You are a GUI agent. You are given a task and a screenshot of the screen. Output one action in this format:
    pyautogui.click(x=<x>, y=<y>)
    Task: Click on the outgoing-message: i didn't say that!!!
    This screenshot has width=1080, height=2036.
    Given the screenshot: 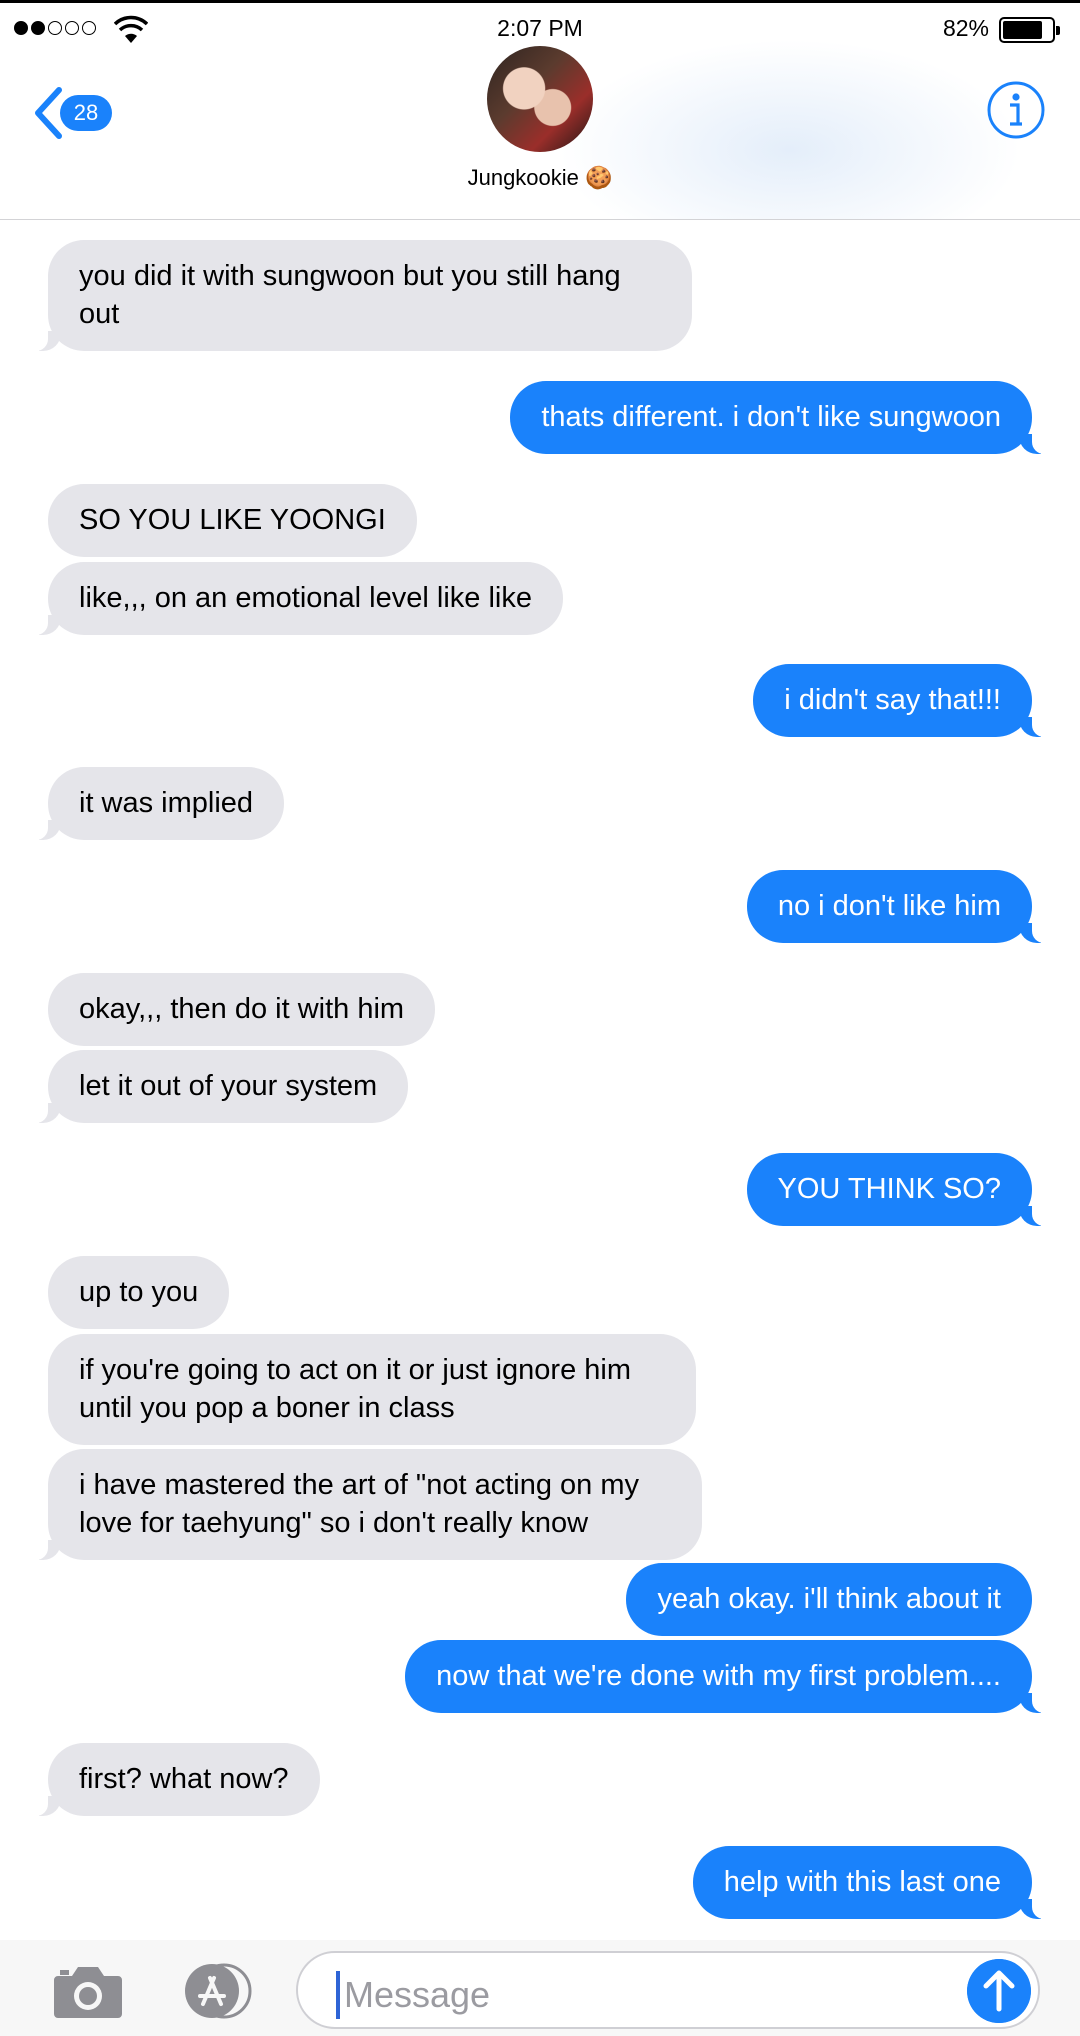 What is the action you would take?
    pyautogui.click(x=903, y=700)
    